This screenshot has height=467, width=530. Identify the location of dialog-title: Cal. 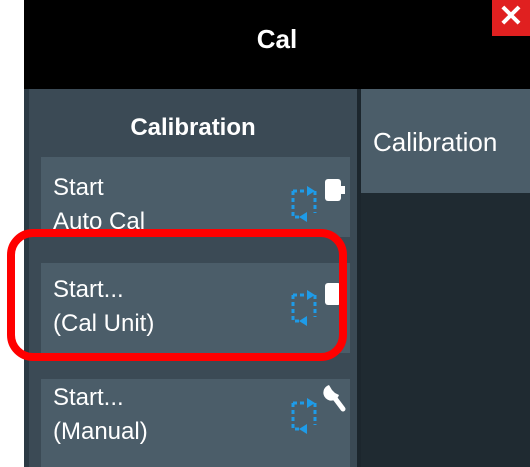
(277, 39).